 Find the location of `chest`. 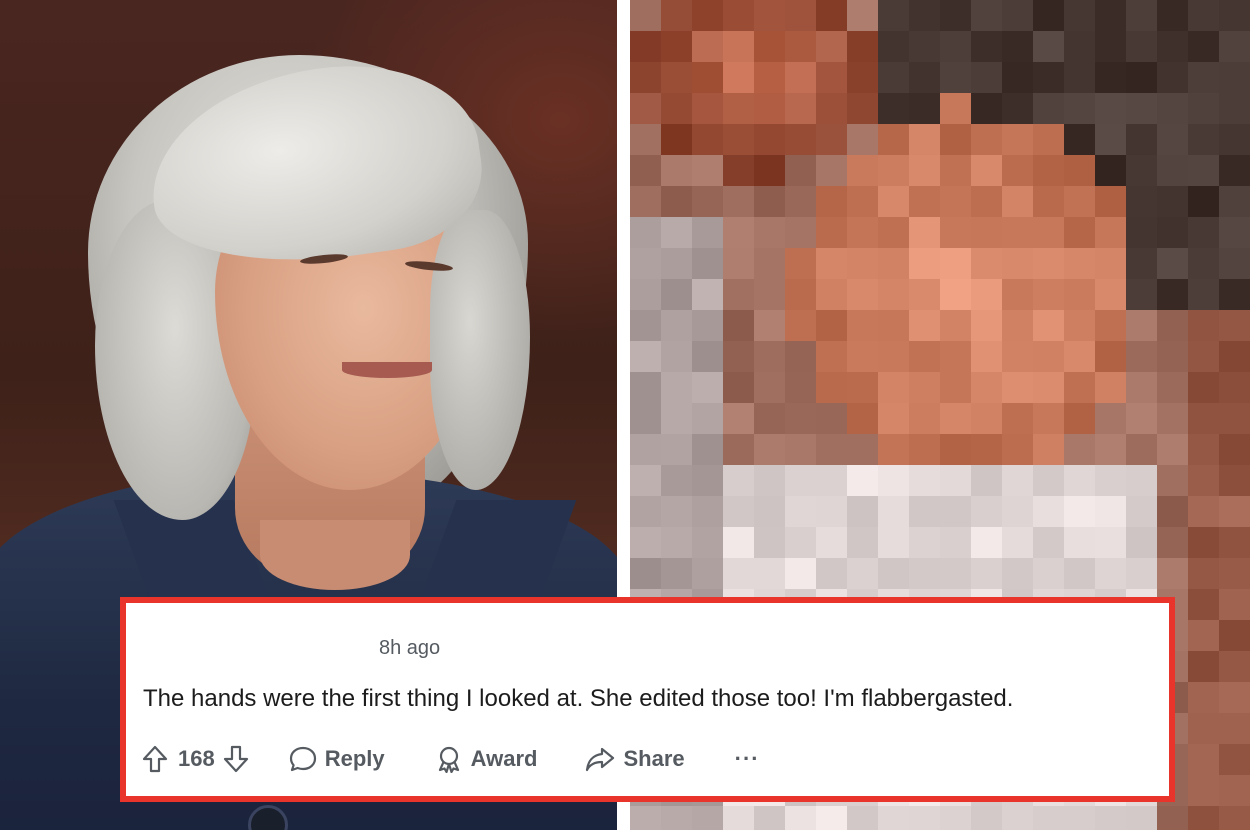

chest is located at coordinates (335, 555).